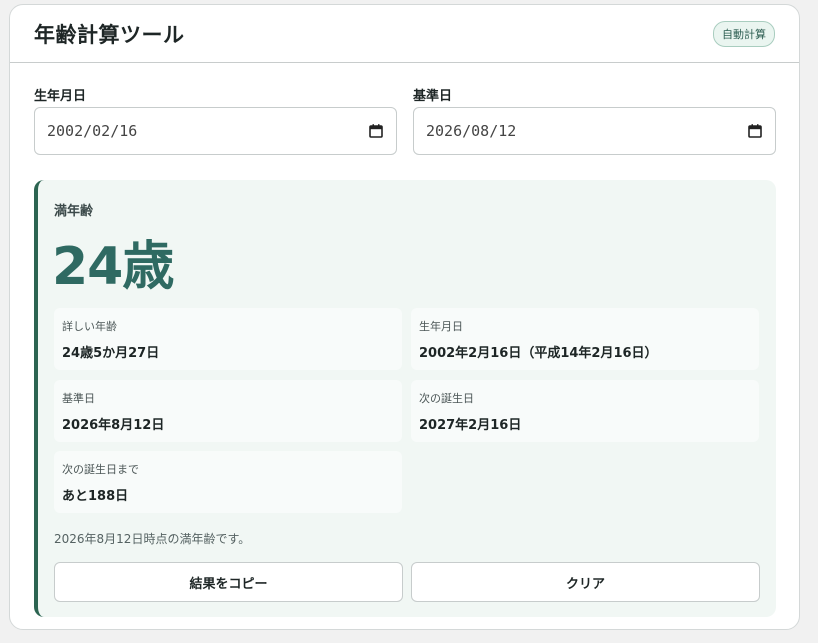 The image size is (818, 643). I want to click on tile-label: 次の誕生日, so click(446, 398).